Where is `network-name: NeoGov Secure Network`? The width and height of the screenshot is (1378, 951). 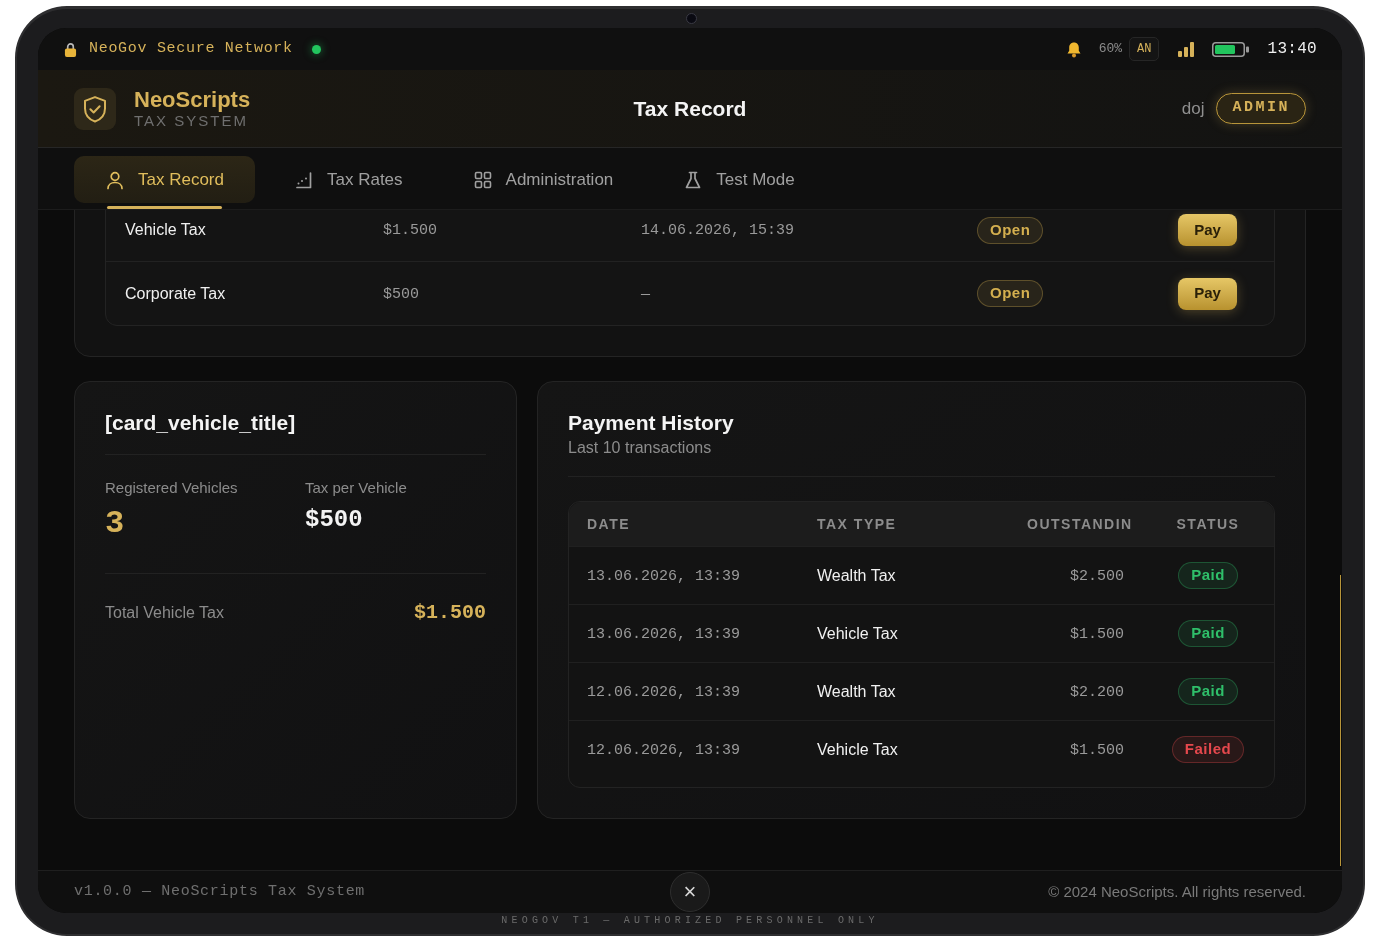
network-name: NeoGov Secure Network is located at coordinates (191, 48).